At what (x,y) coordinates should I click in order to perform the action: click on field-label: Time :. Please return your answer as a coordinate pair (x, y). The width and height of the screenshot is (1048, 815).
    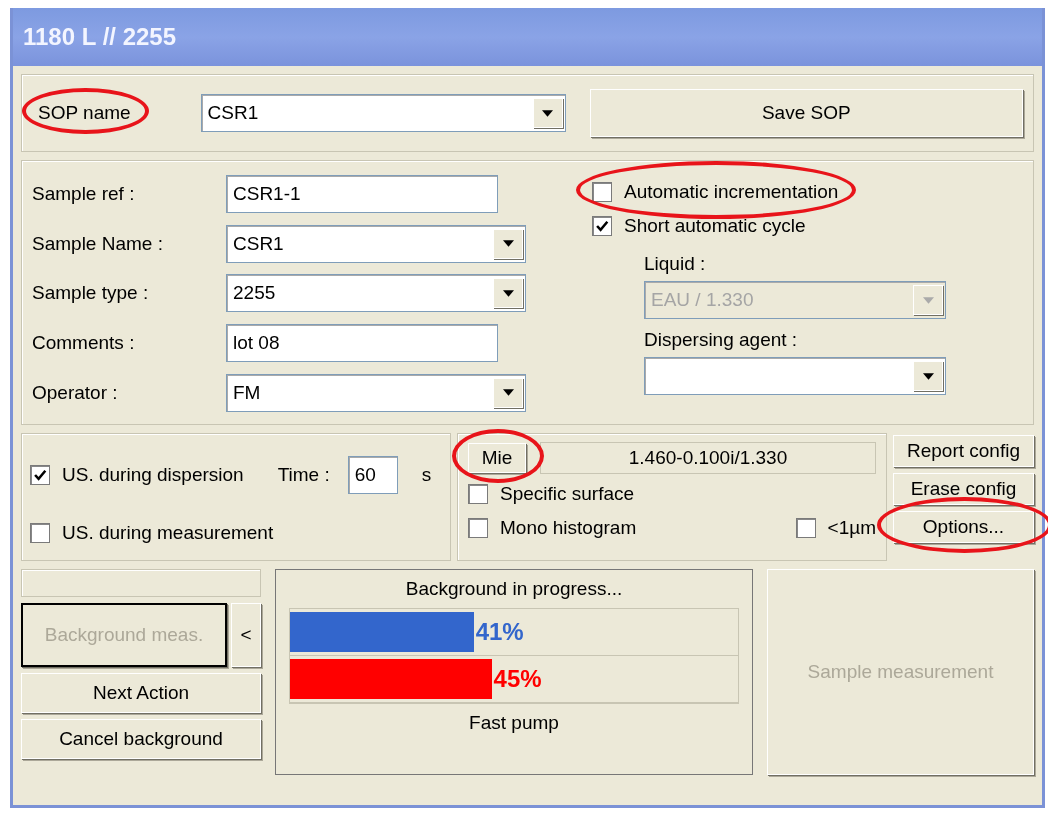
    Looking at the image, I should click on (303, 475).